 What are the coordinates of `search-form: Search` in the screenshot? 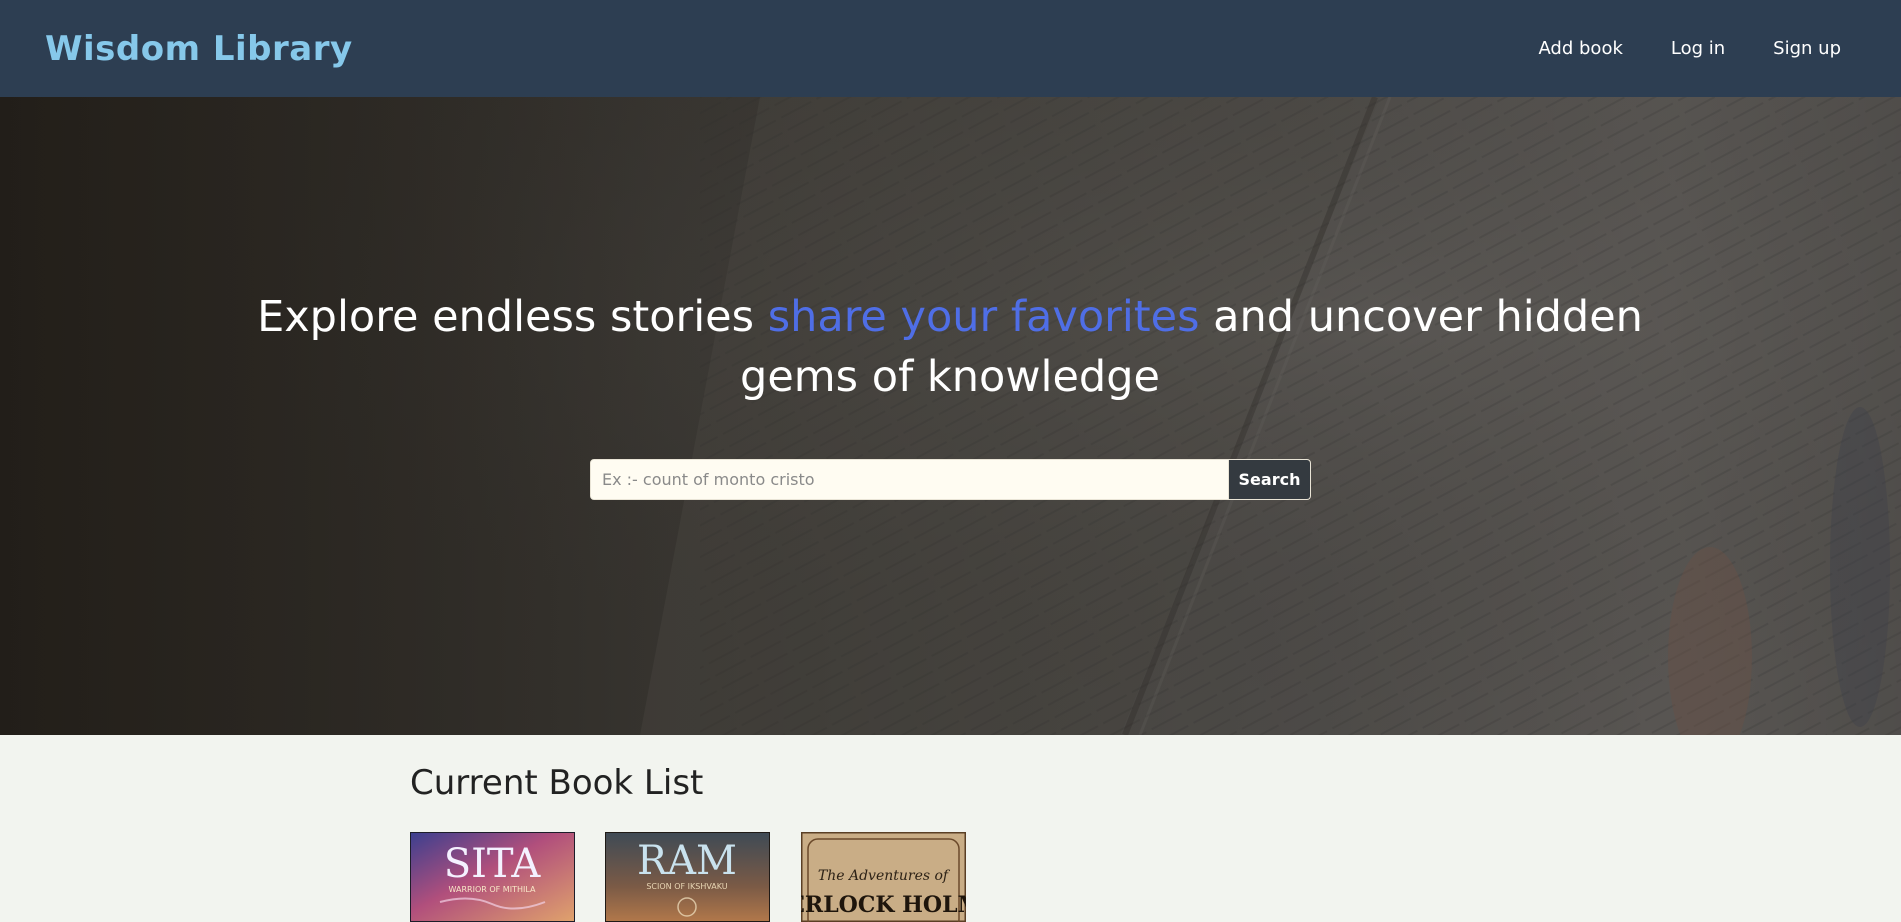 It's located at (950, 479).